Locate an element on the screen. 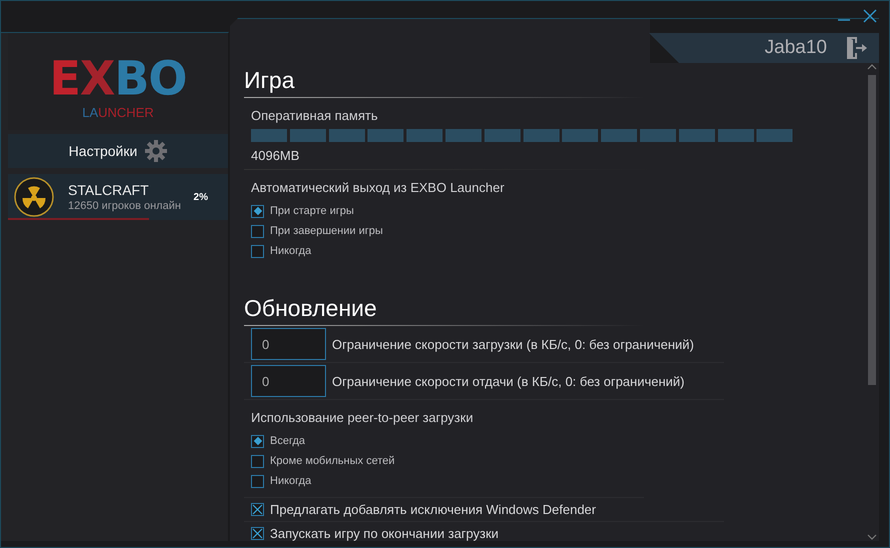 The height and width of the screenshot is (548, 890). game-title: STALCRAFT is located at coordinates (109, 190).